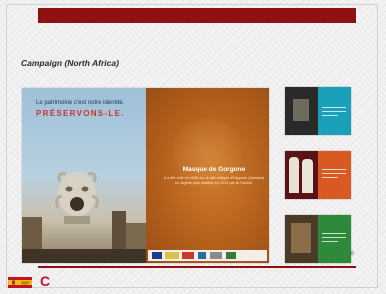 The width and height of the screenshot is (386, 294). I want to click on thumbnail-3-text-panel, so click(334, 239).